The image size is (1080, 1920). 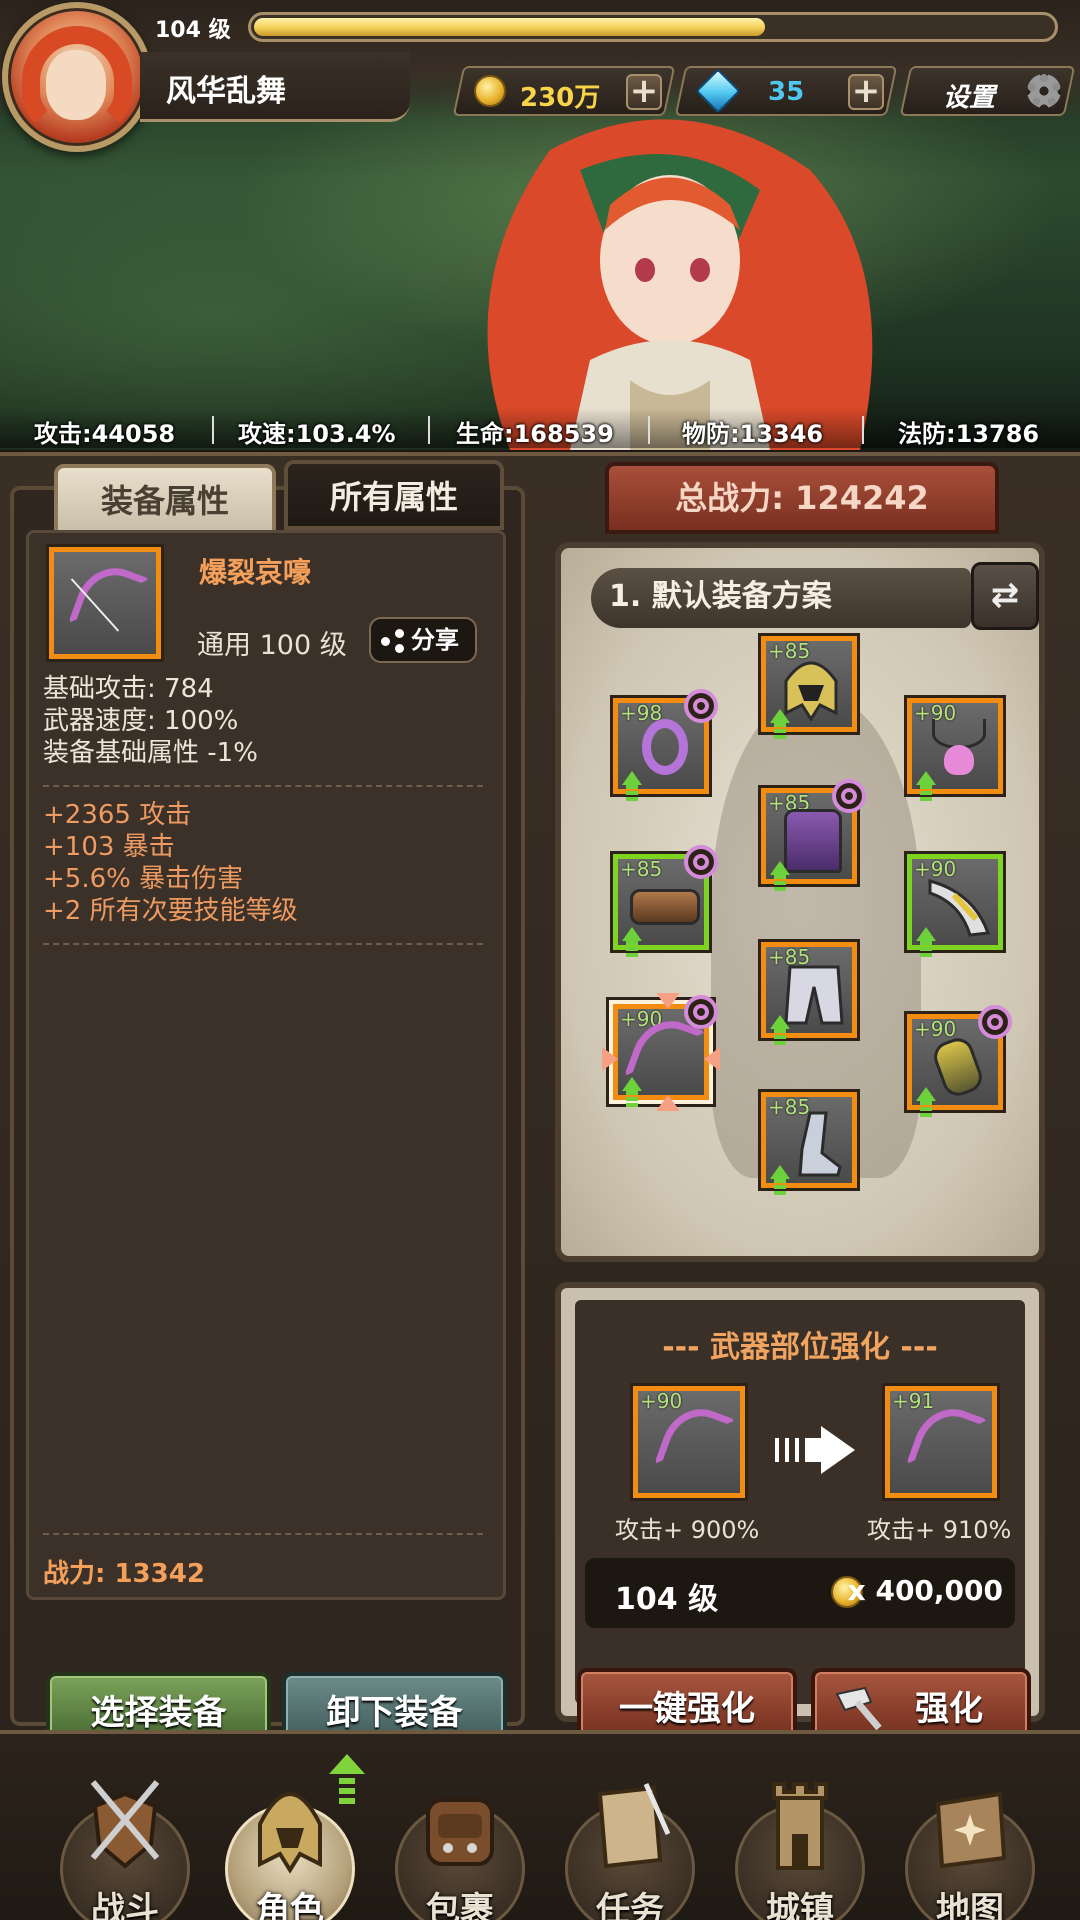 I want to click on battle-icon, so click(x=125, y=1824).